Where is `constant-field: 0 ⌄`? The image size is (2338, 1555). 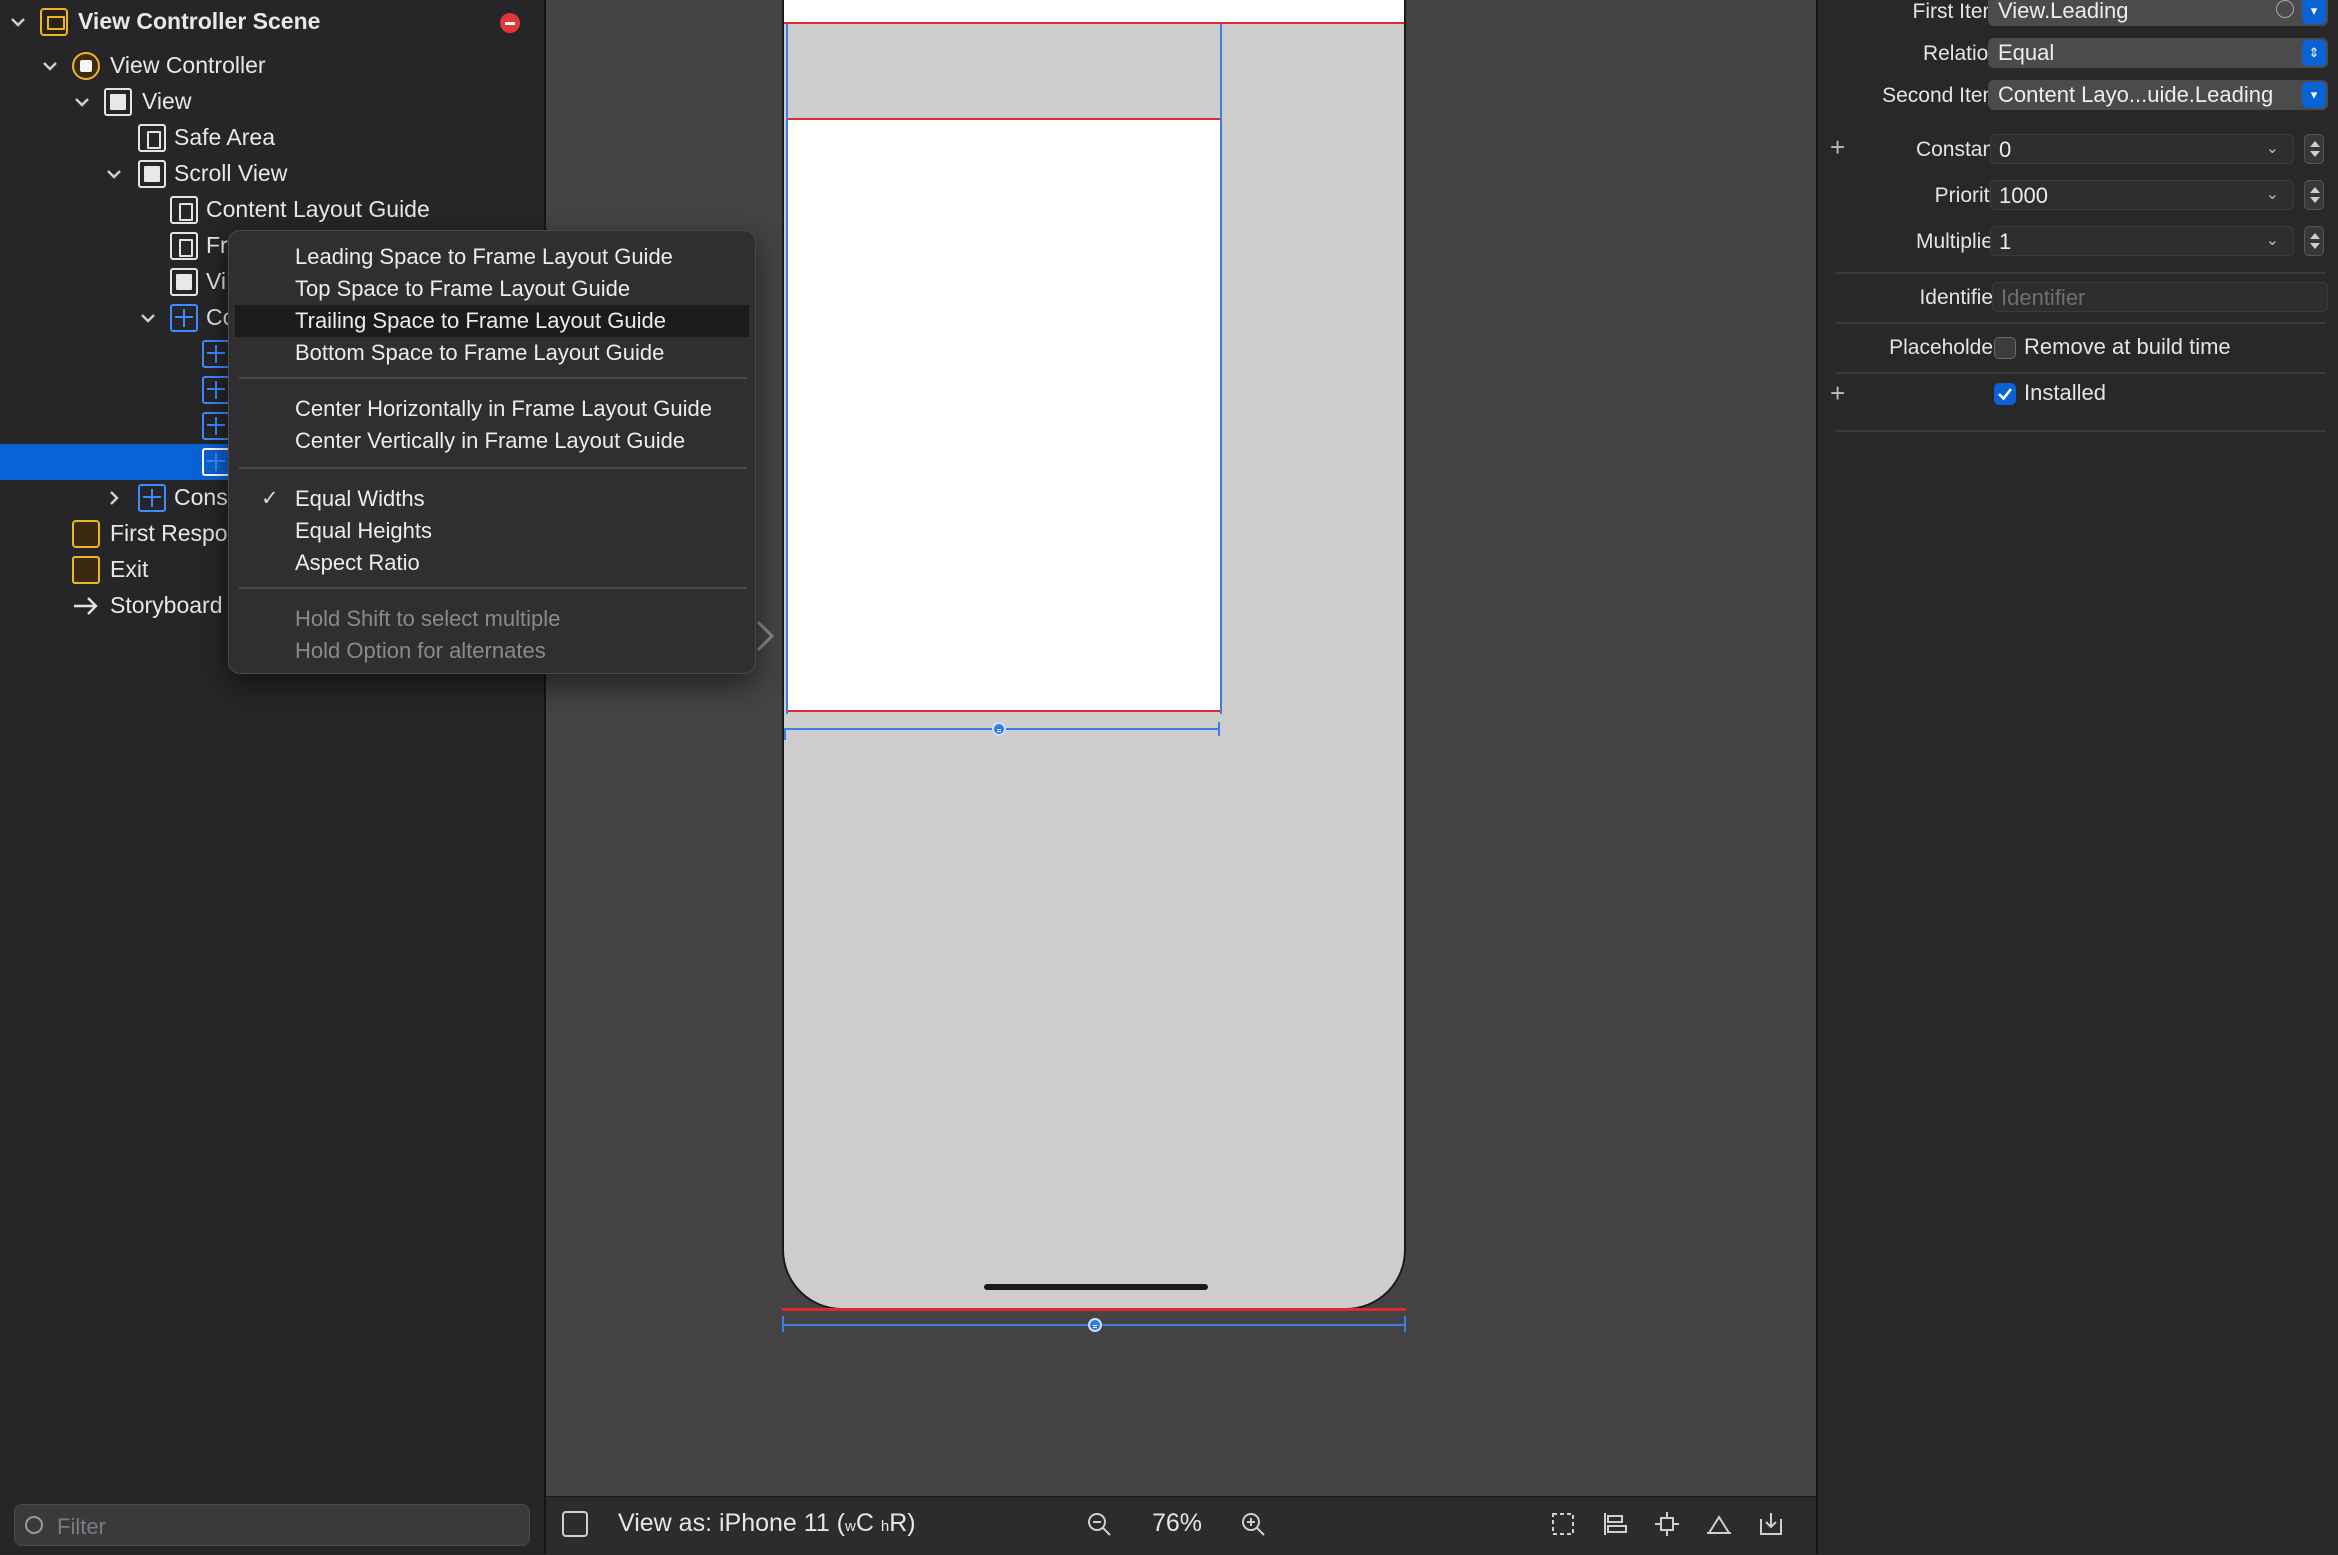 constant-field: 0 ⌄ is located at coordinates (2142, 149).